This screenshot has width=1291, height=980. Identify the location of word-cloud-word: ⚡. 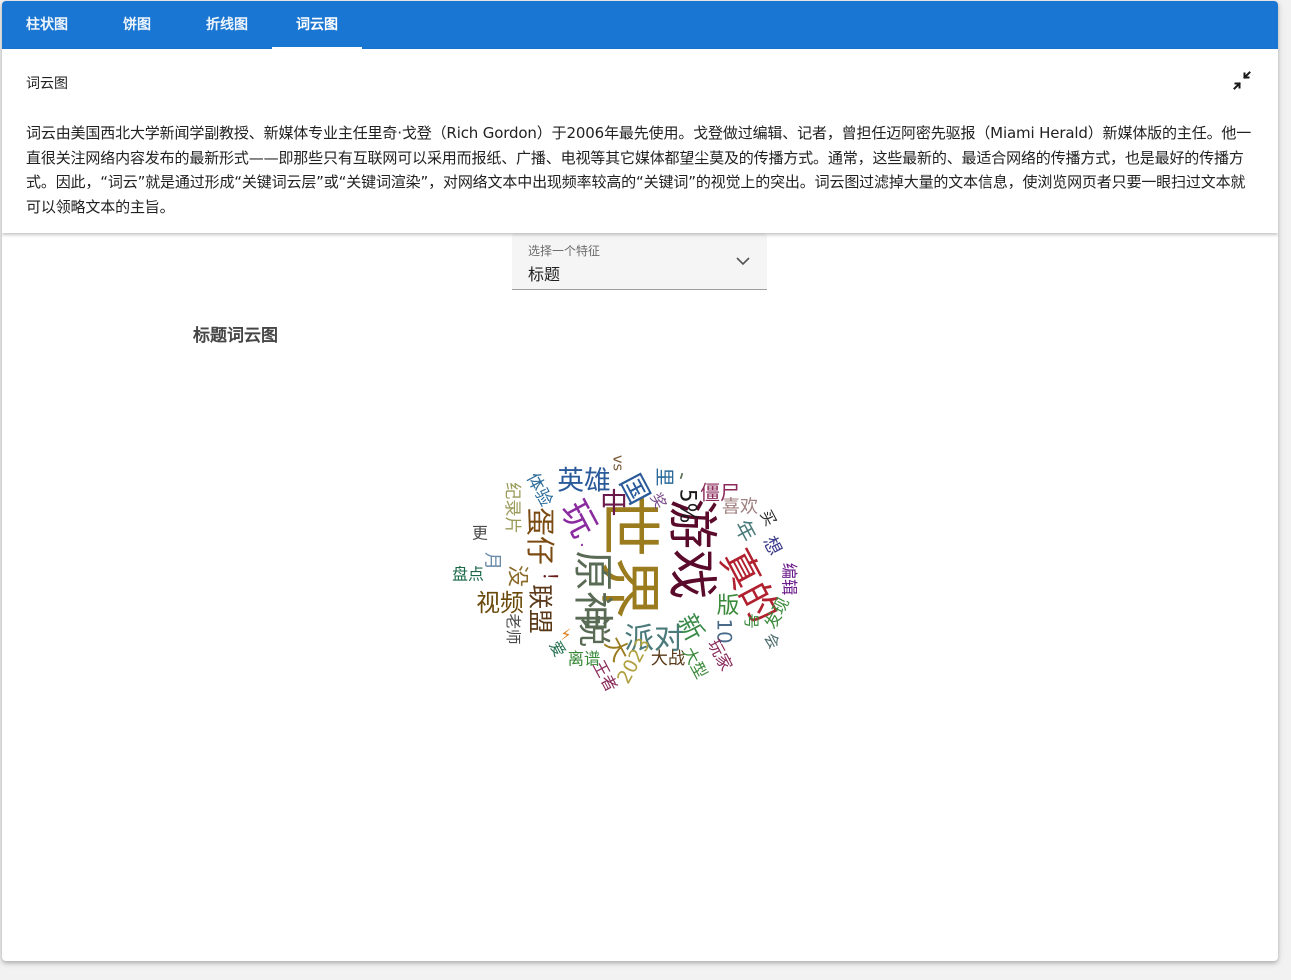
(566, 635).